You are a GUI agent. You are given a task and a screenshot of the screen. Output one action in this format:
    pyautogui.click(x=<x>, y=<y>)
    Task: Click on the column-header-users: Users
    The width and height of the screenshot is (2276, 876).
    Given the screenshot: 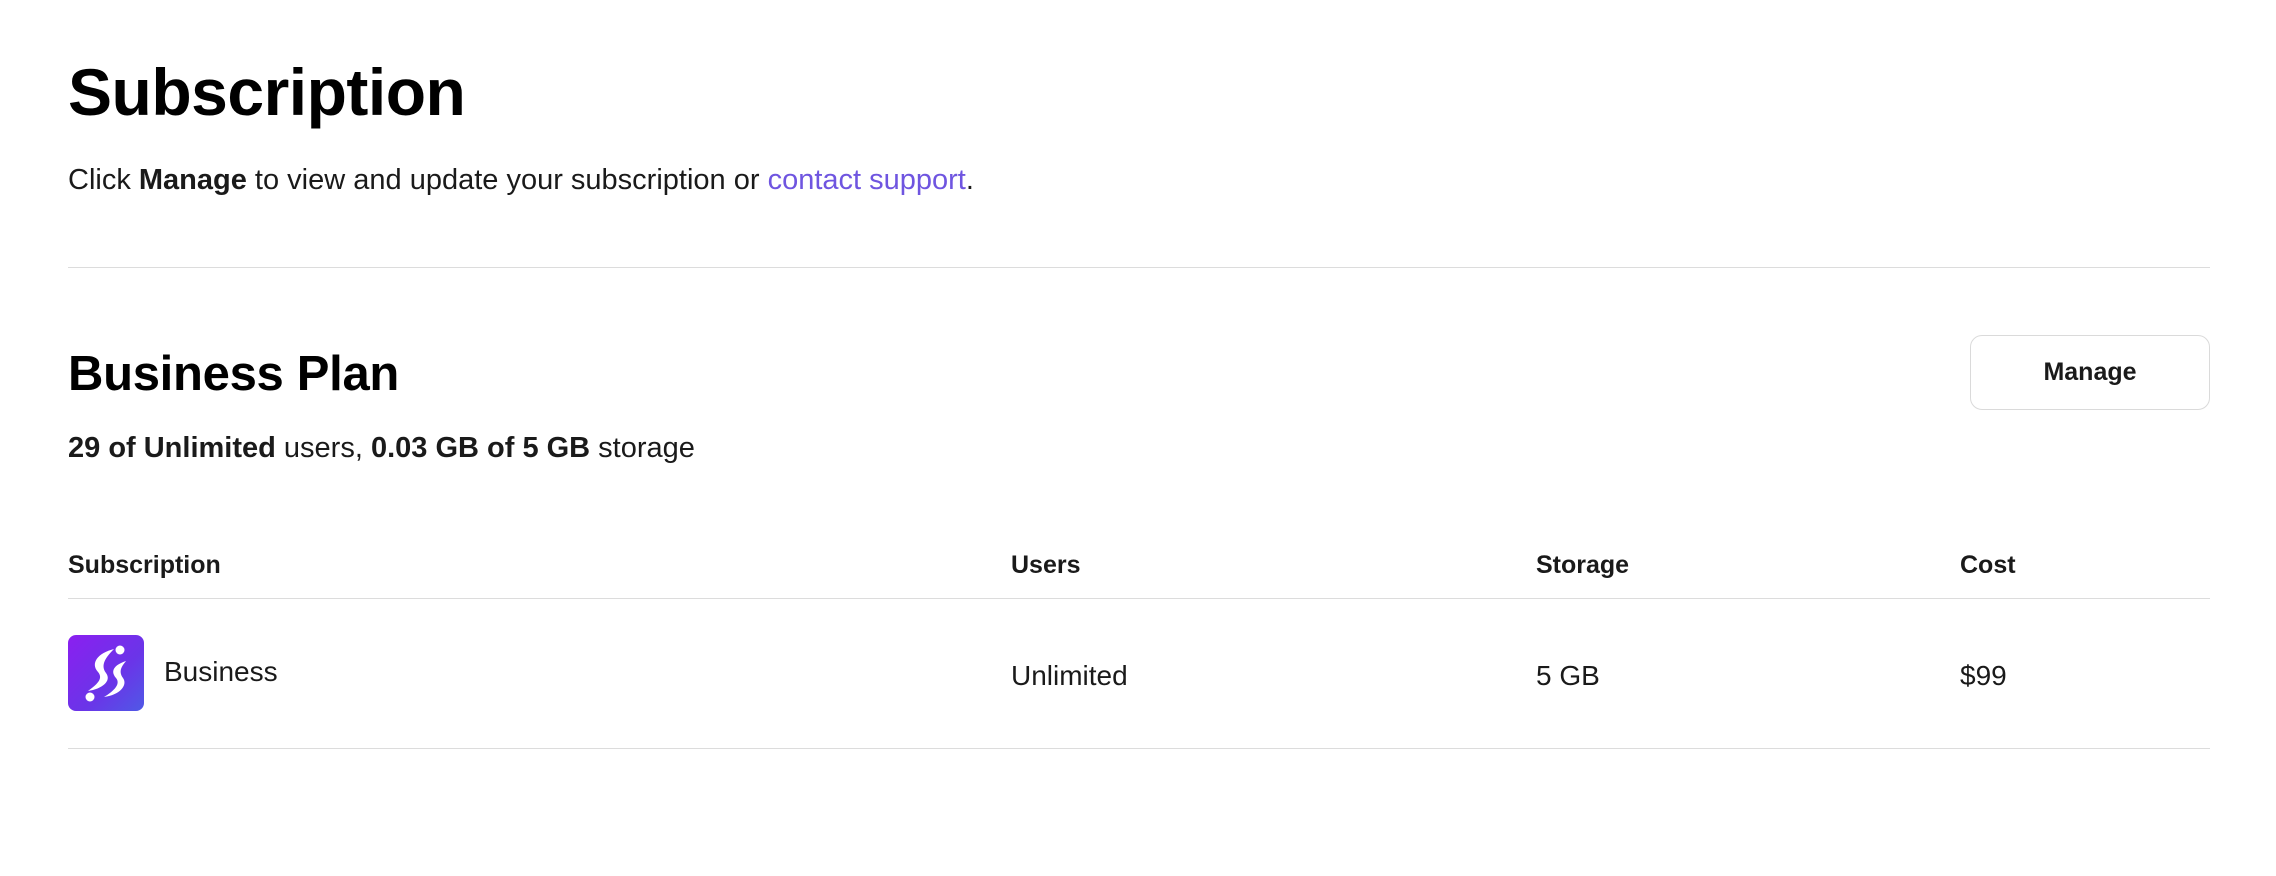 What is the action you would take?
    pyautogui.click(x=1046, y=565)
    